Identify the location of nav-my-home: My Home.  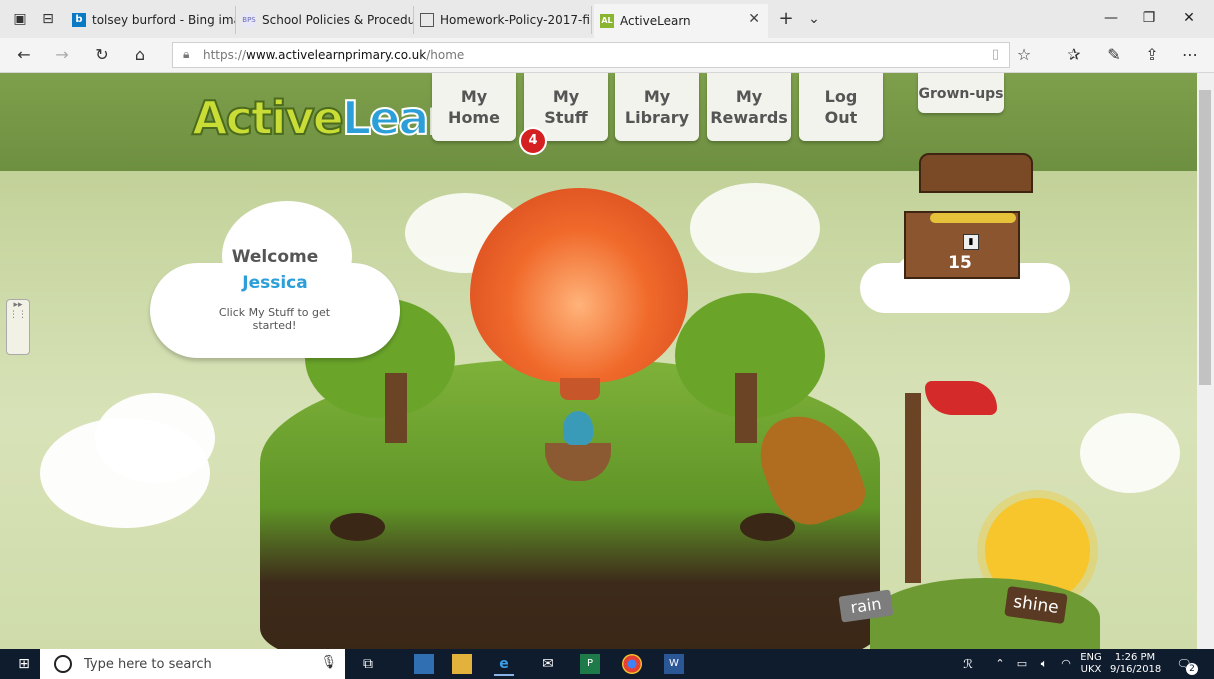
(474, 107).